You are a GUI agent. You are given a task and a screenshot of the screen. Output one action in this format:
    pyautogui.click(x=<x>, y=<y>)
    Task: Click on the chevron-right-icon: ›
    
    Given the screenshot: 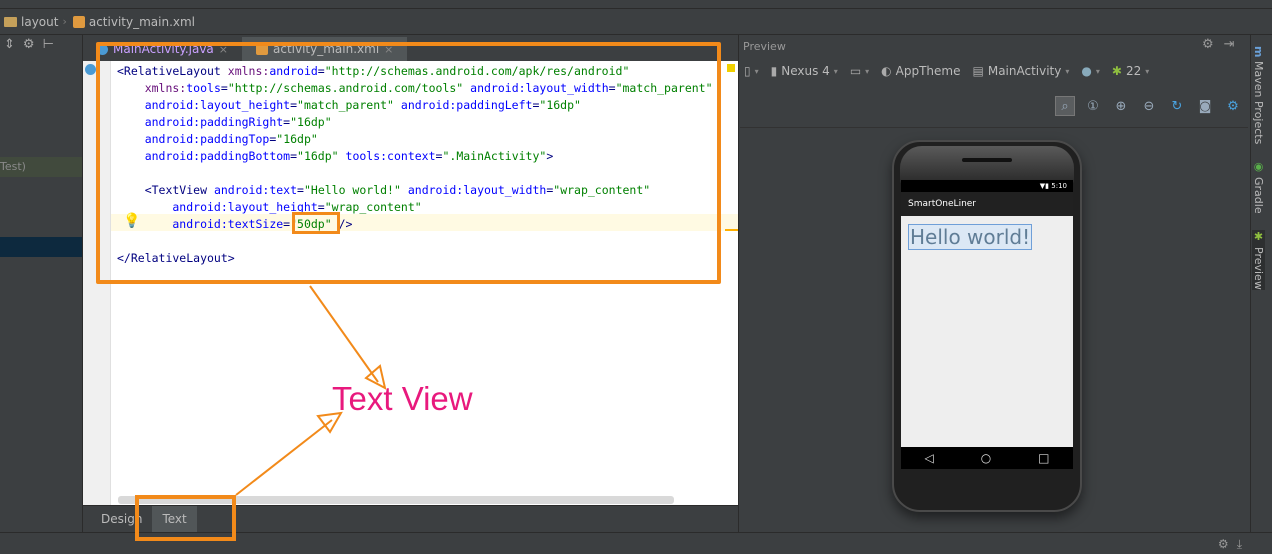 What is the action you would take?
    pyautogui.click(x=64, y=21)
    